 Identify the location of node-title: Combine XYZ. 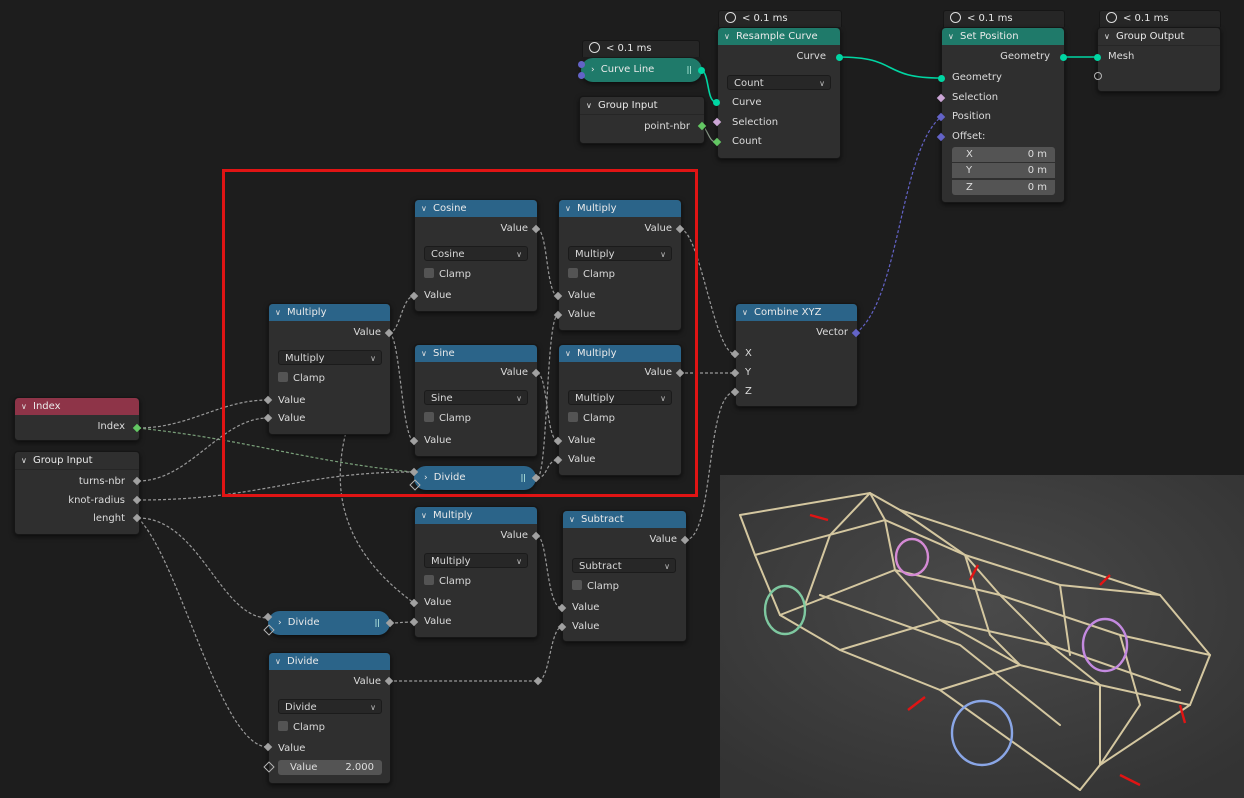
(788, 312).